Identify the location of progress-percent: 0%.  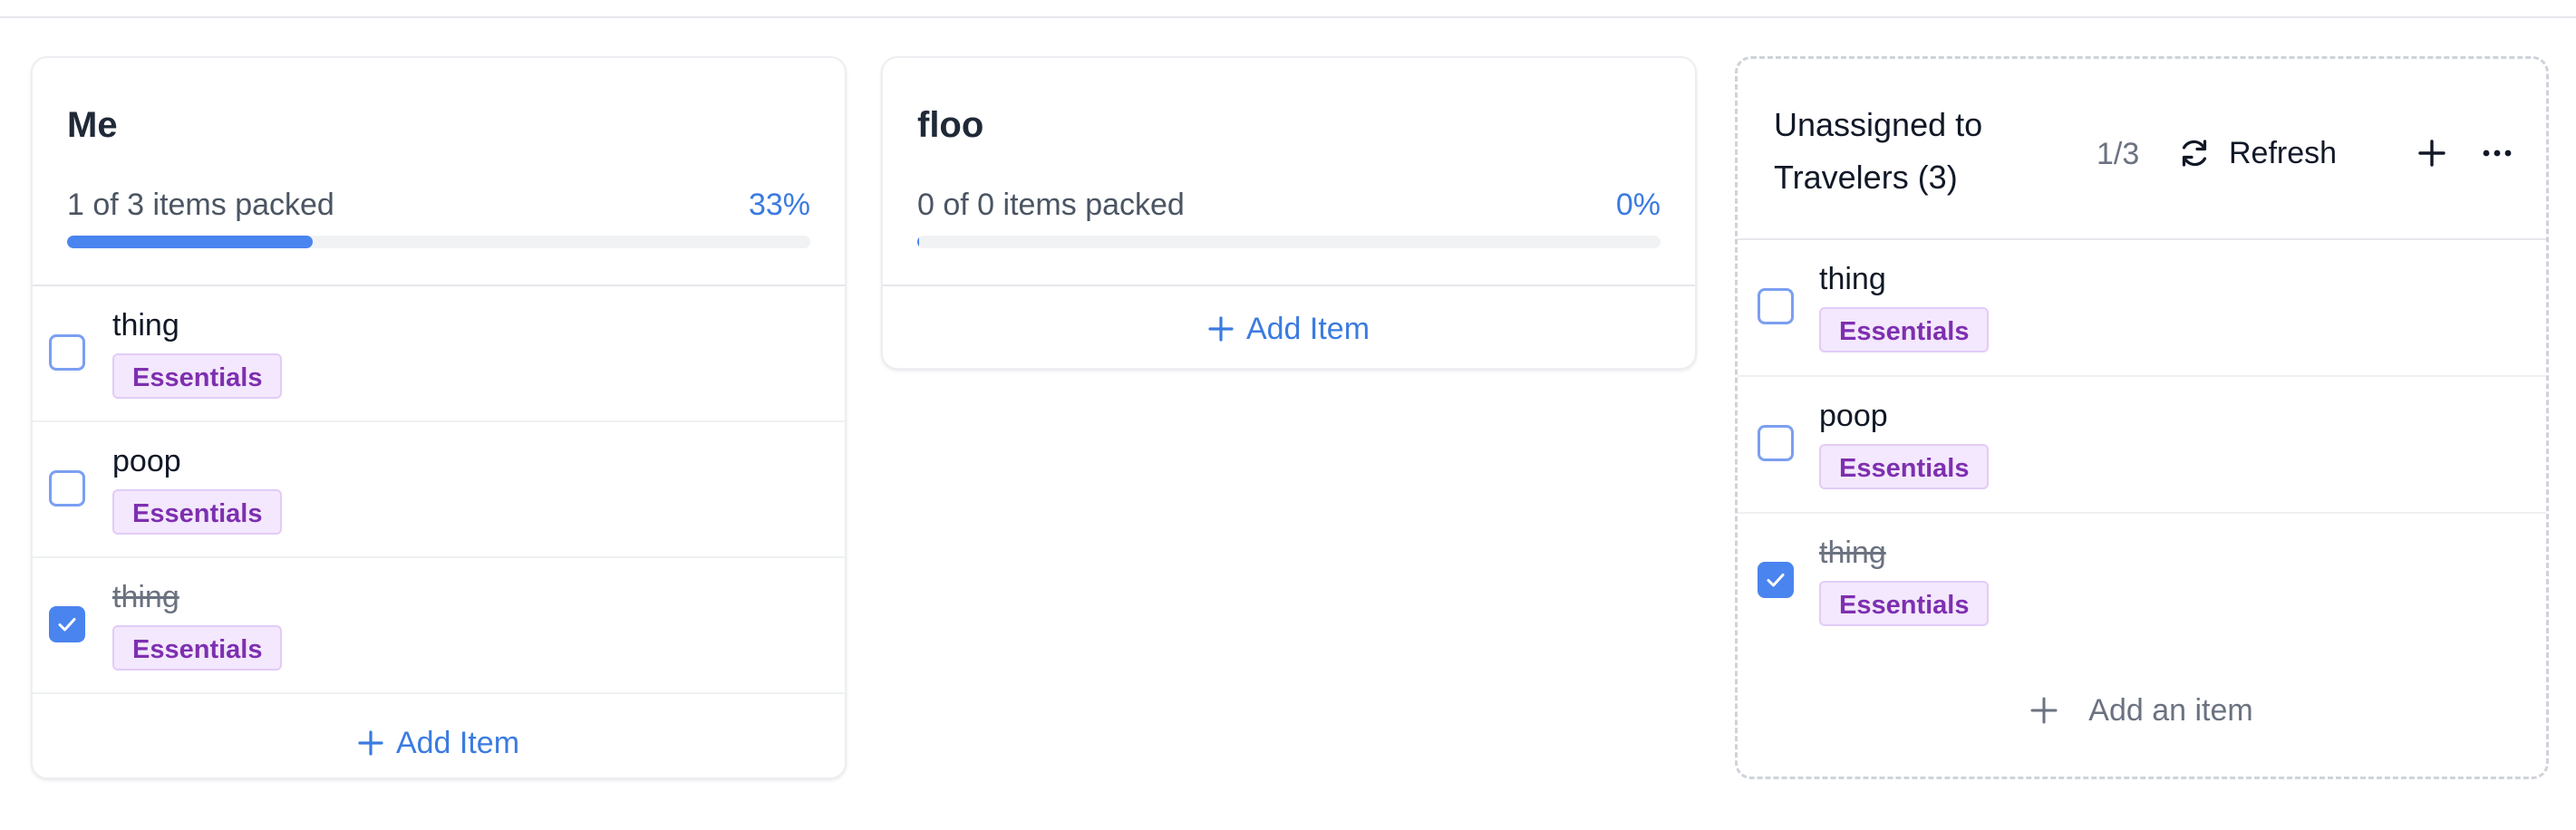
(1638, 205).